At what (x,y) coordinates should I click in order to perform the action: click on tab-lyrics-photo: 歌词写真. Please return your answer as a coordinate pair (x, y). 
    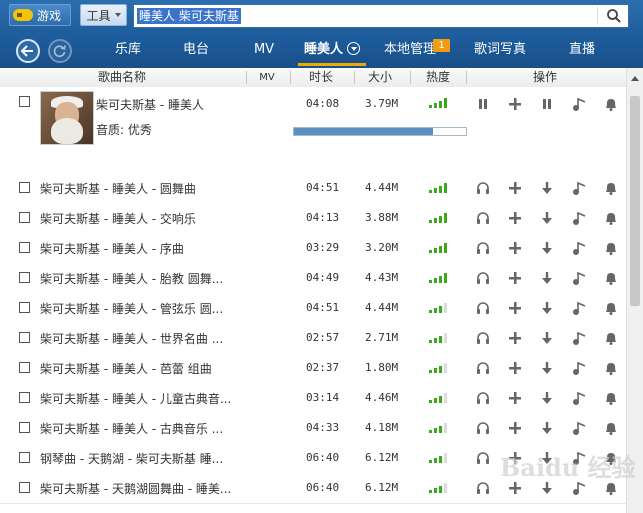
    Looking at the image, I should click on (500, 51).